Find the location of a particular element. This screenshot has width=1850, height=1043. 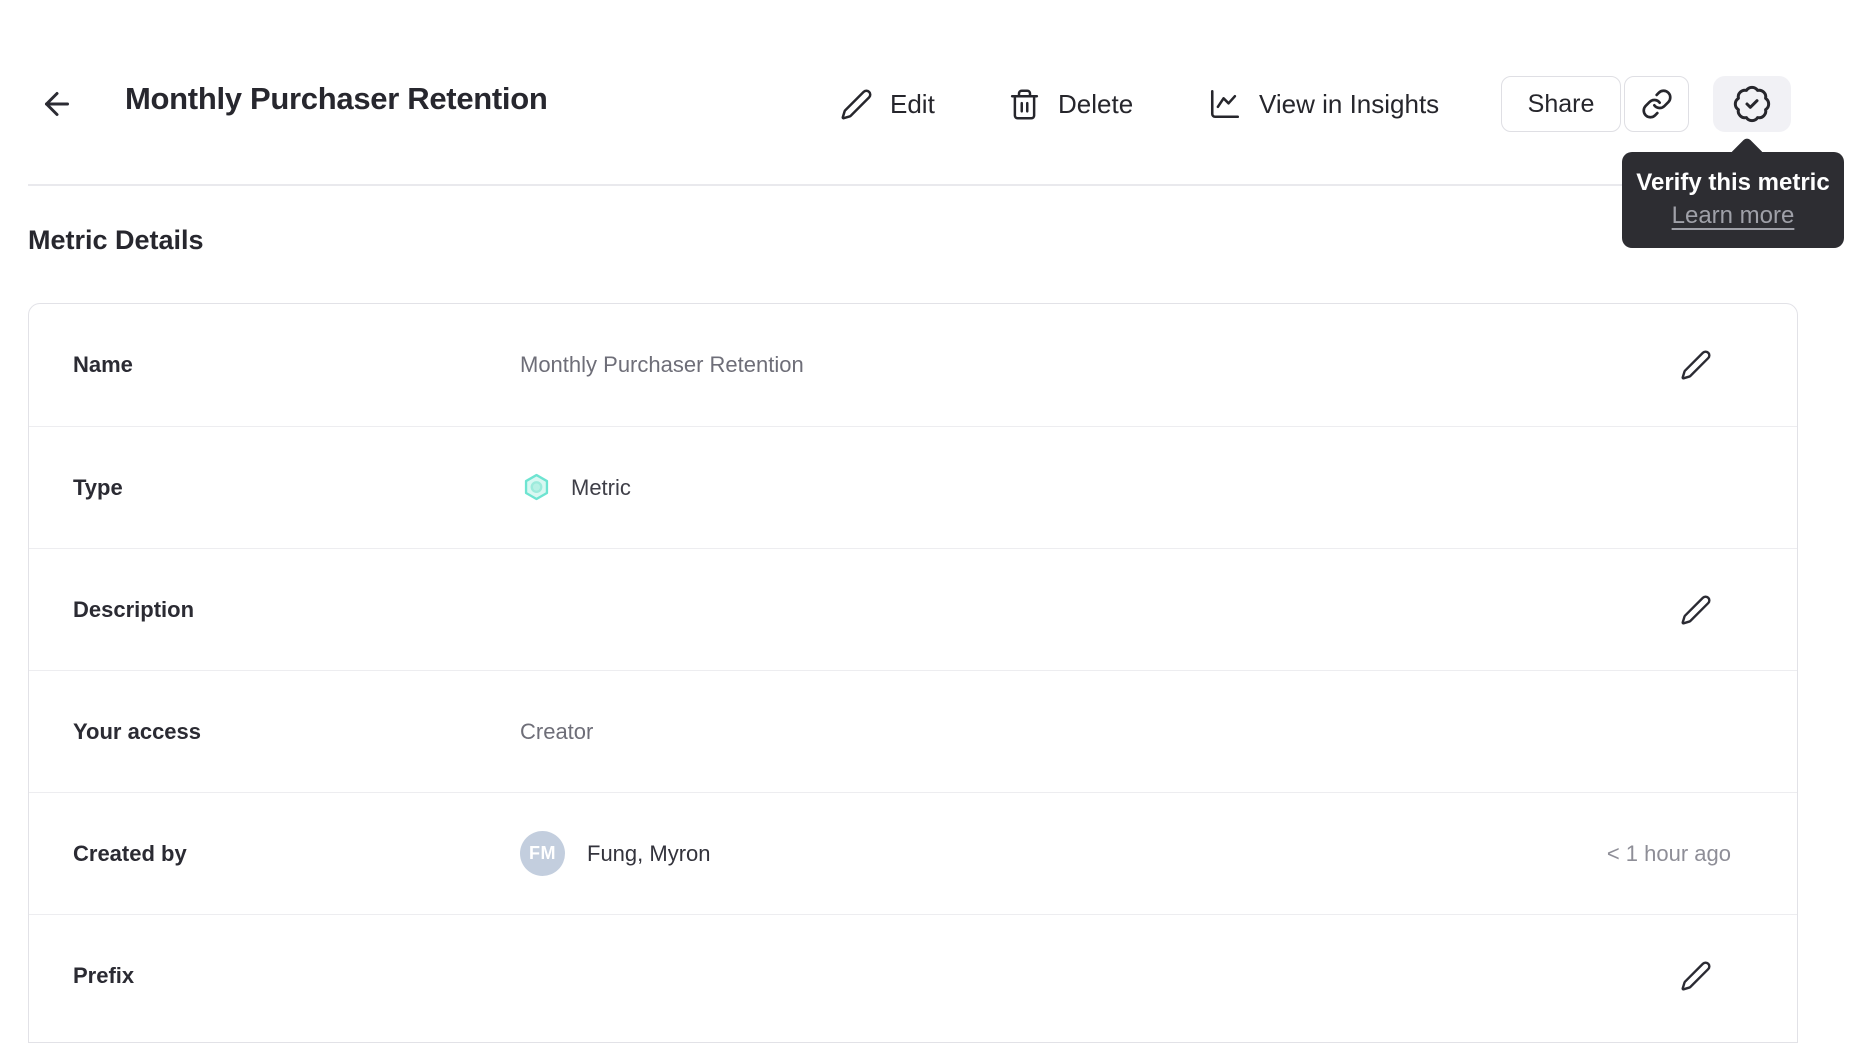

edit-button-label: Edit is located at coordinates (912, 103).